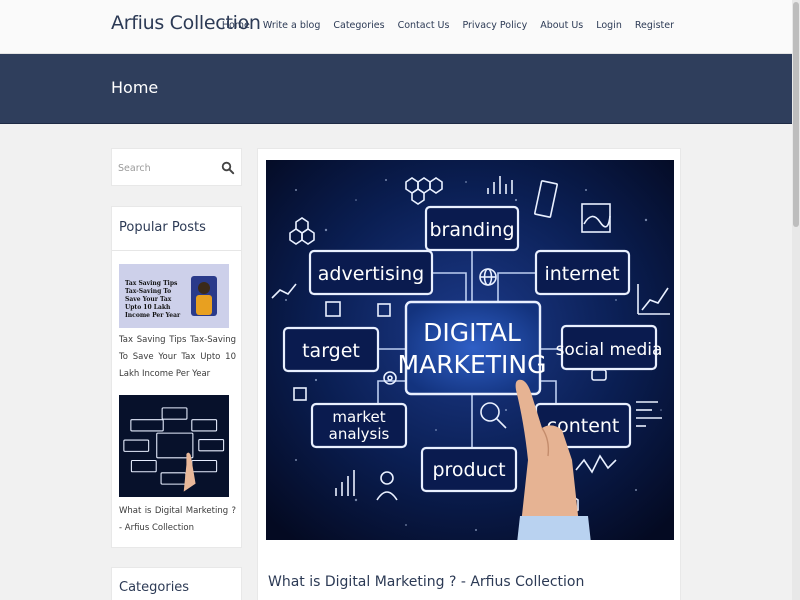 This screenshot has width=800, height=600. What do you see at coordinates (174, 446) in the screenshot?
I see `post-thumbnail` at bounding box center [174, 446].